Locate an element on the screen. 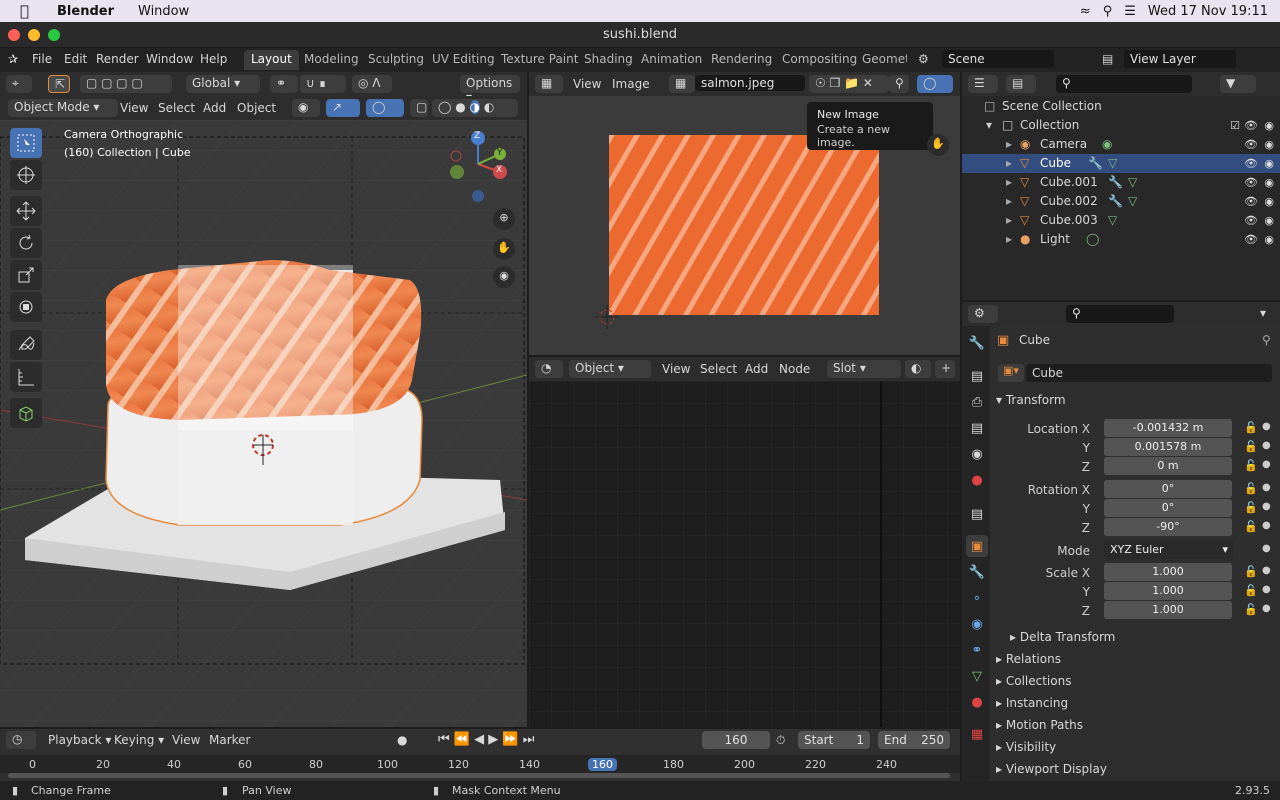 The height and width of the screenshot is (800, 1280). menu-window: Window is located at coordinates (169, 59).